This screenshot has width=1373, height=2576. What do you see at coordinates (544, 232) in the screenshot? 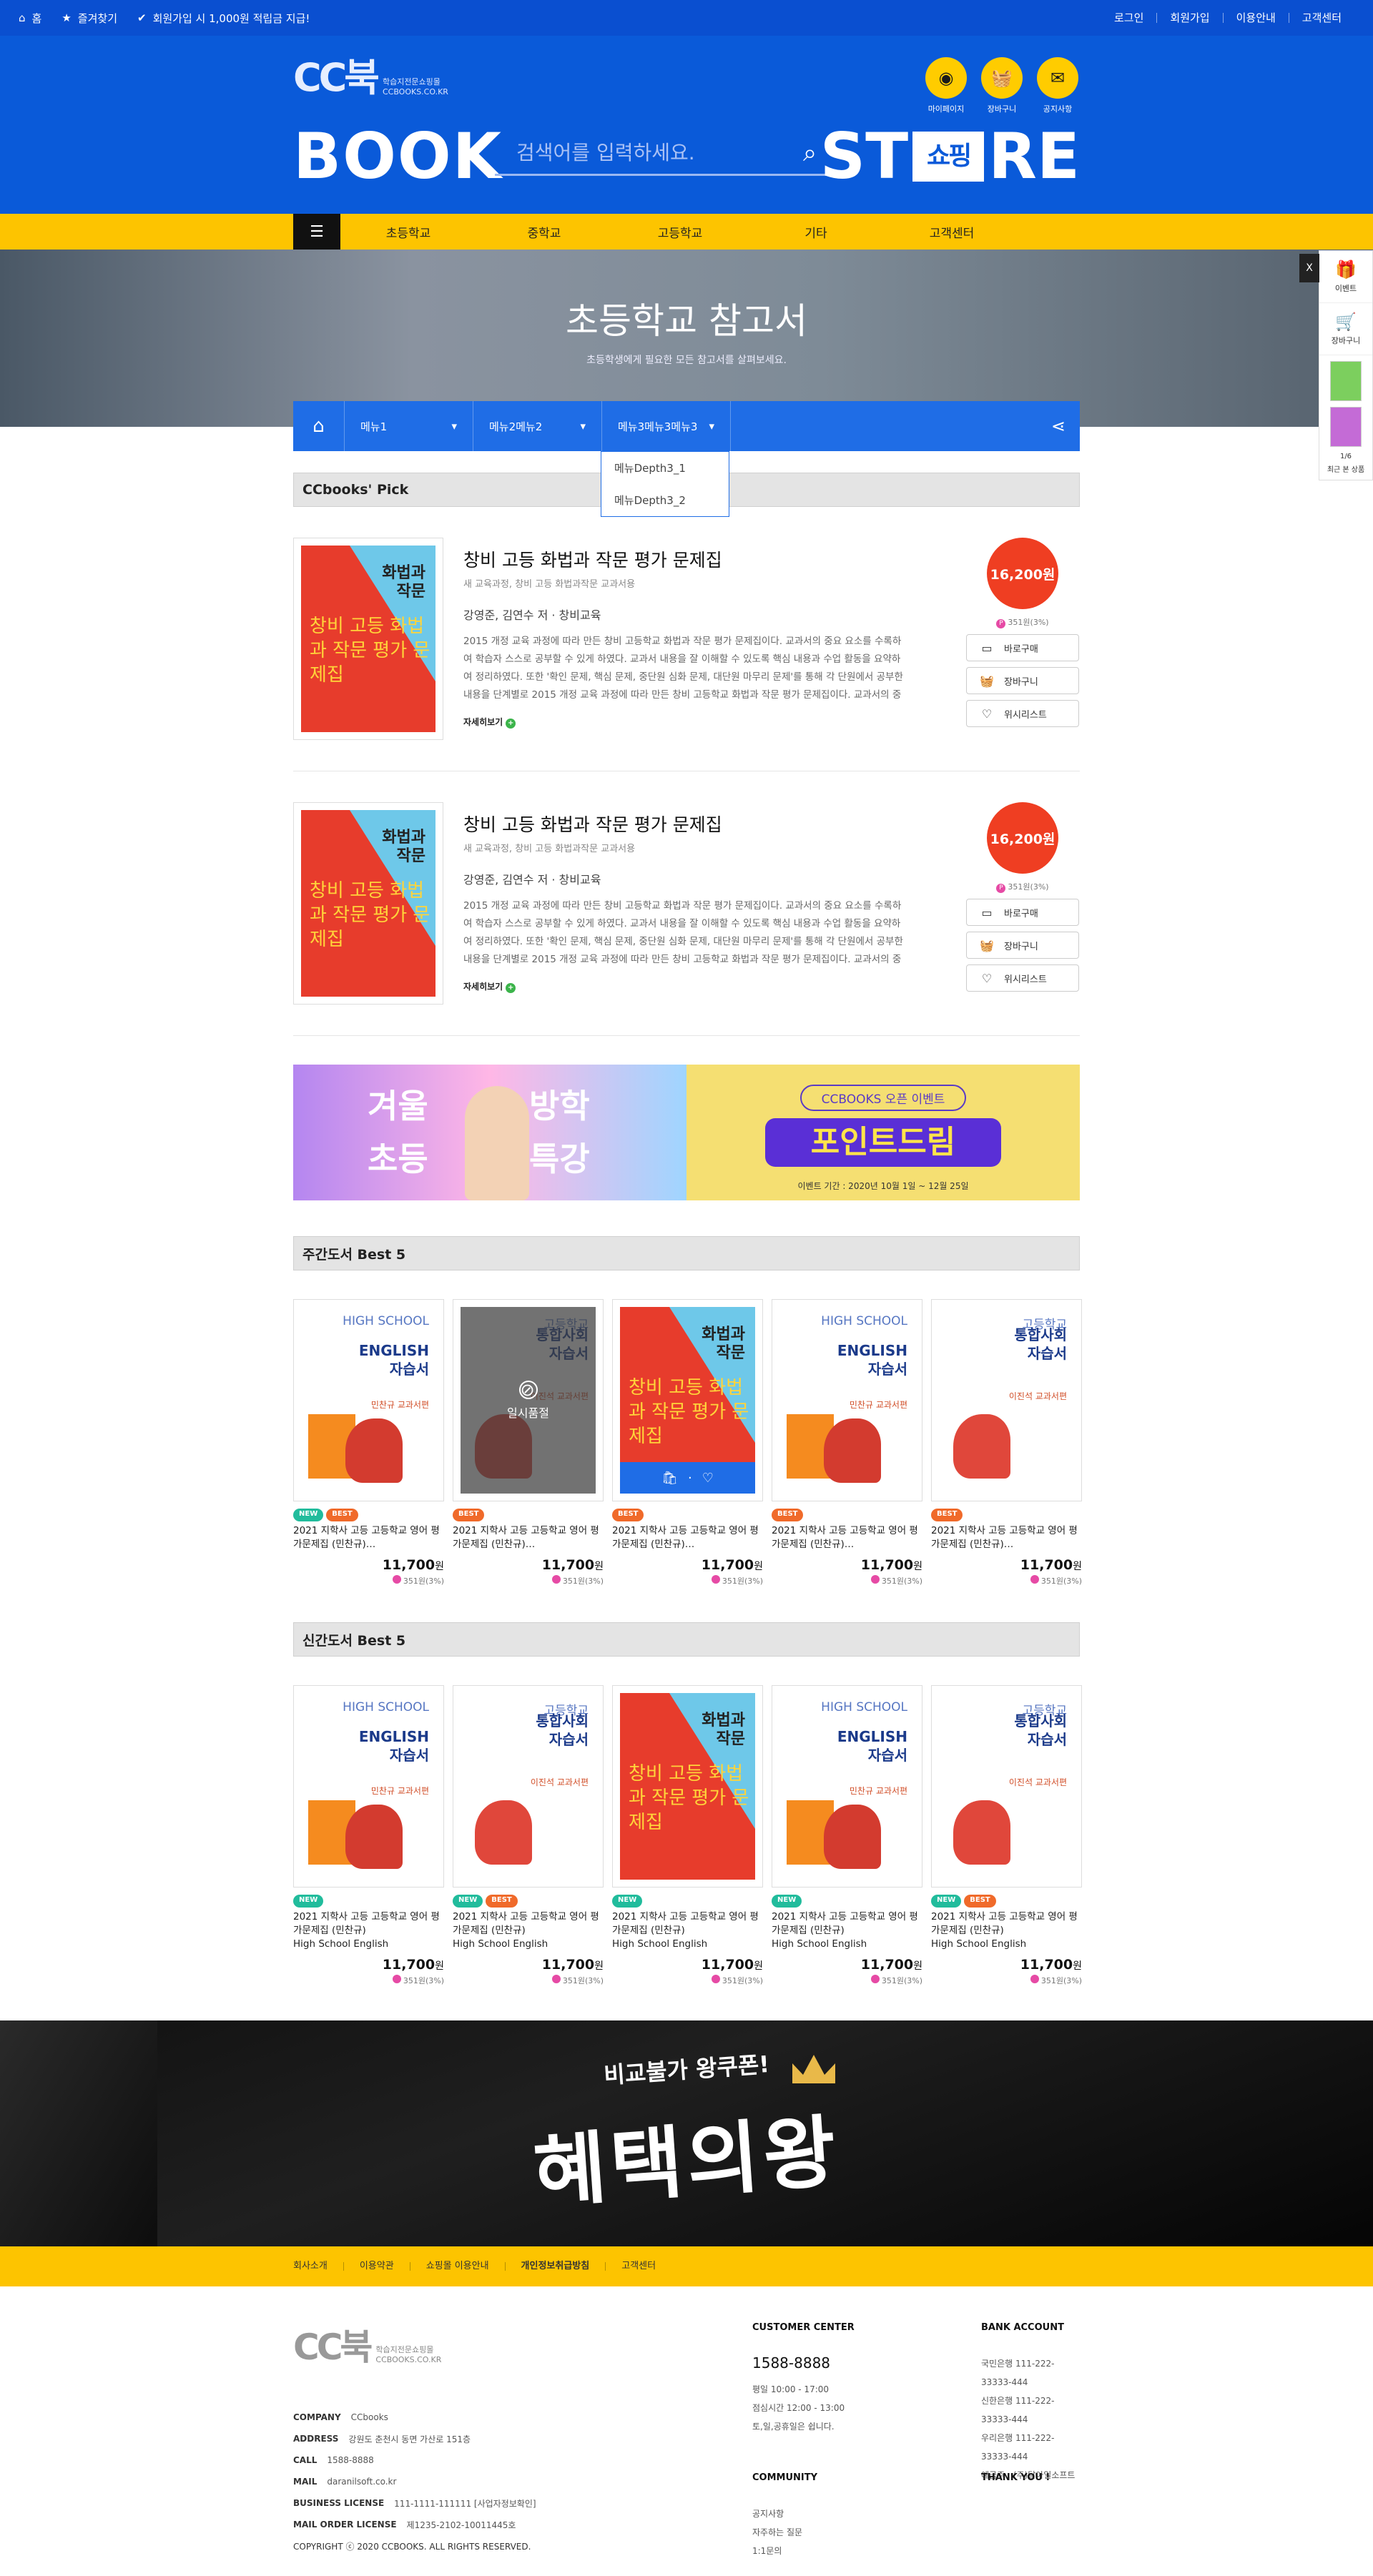
I see `nav-middle: 중학교` at bounding box center [544, 232].